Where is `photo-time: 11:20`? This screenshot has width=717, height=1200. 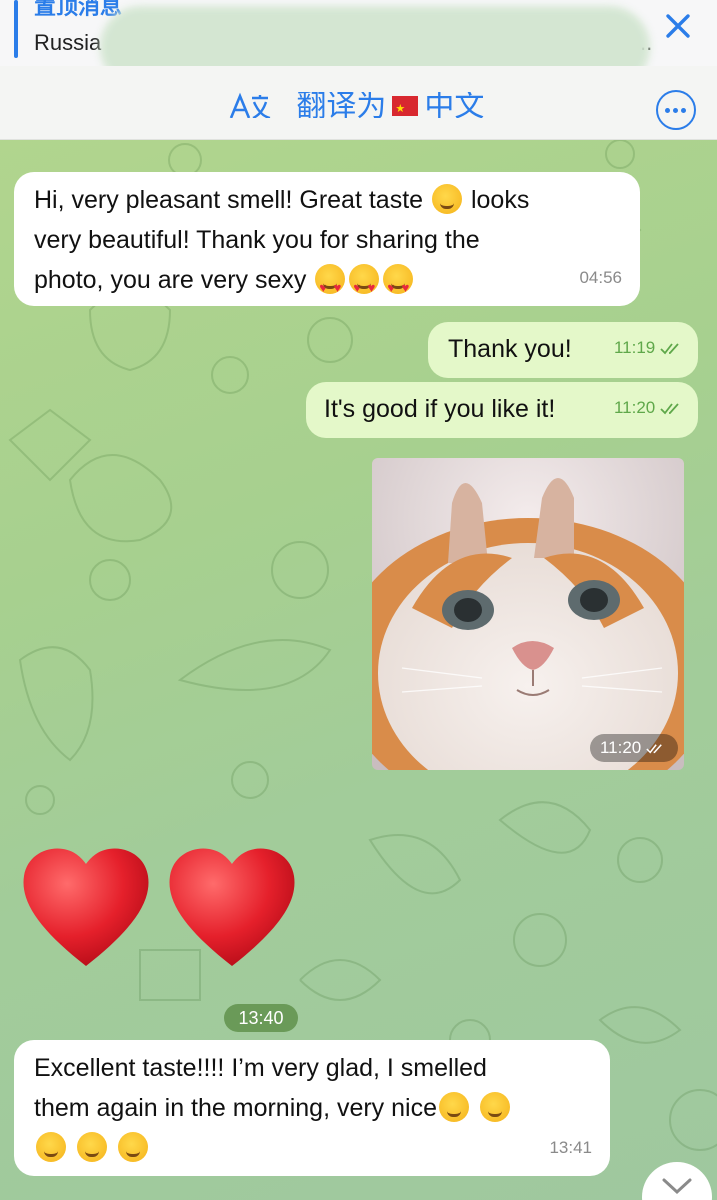 photo-time: 11:20 is located at coordinates (633, 748).